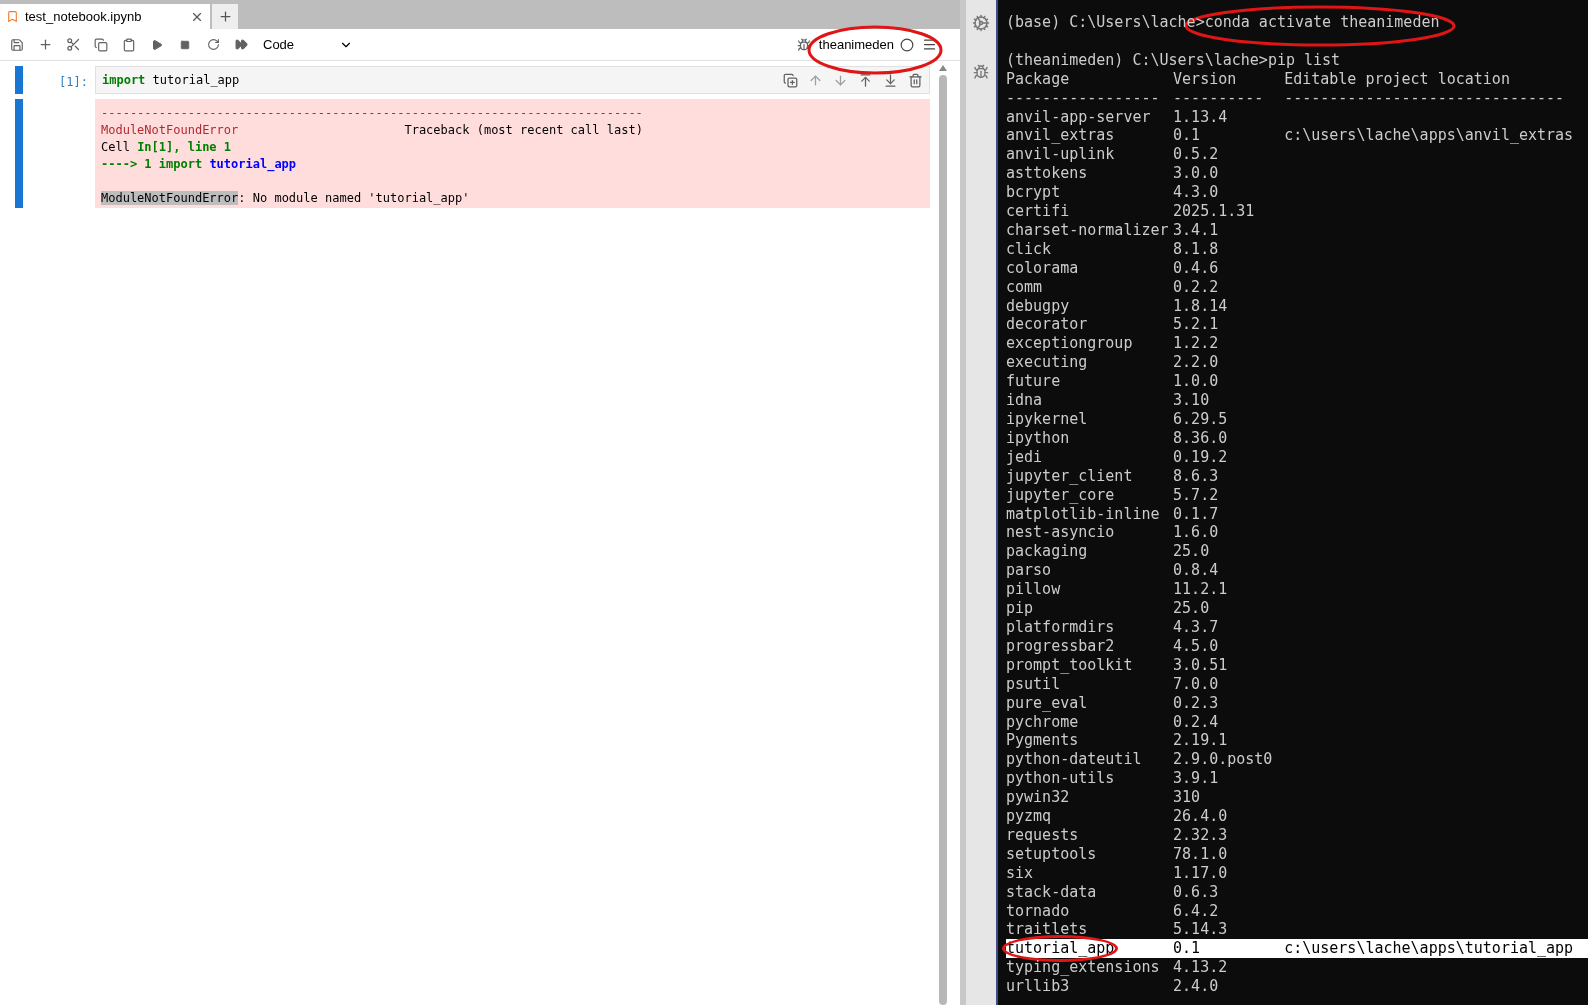  I want to click on package-row: ipython 8.36.0, so click(1297, 438).